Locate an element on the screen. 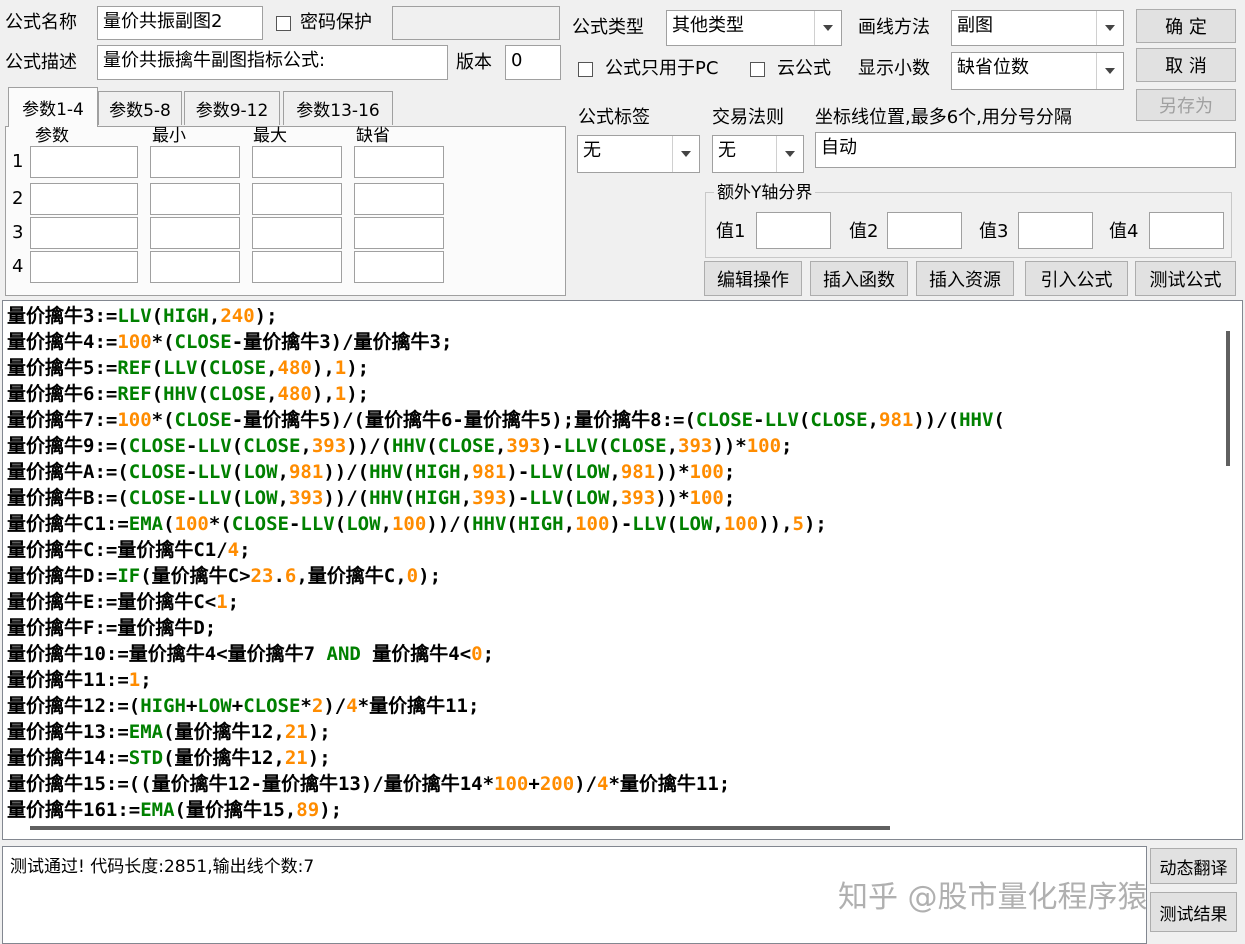 This screenshot has height=944, width=1245. formula-name-input: 量价共振副图2 is located at coordinates (180, 23).